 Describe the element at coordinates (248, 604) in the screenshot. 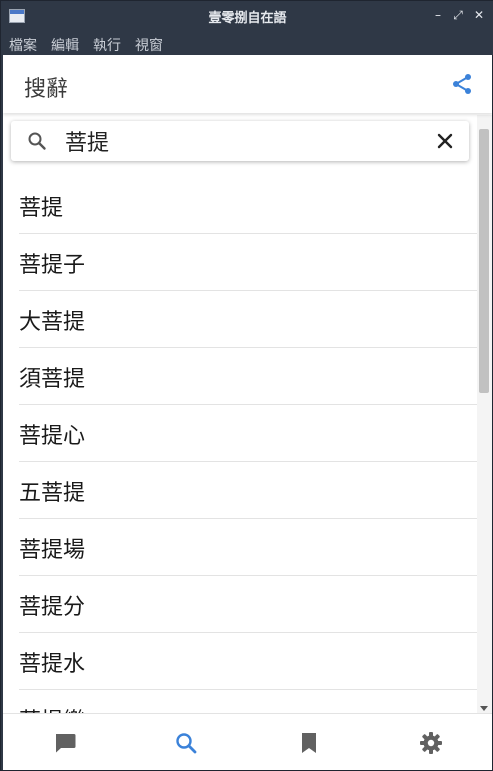

I see `list-item: 菩提分` at that location.